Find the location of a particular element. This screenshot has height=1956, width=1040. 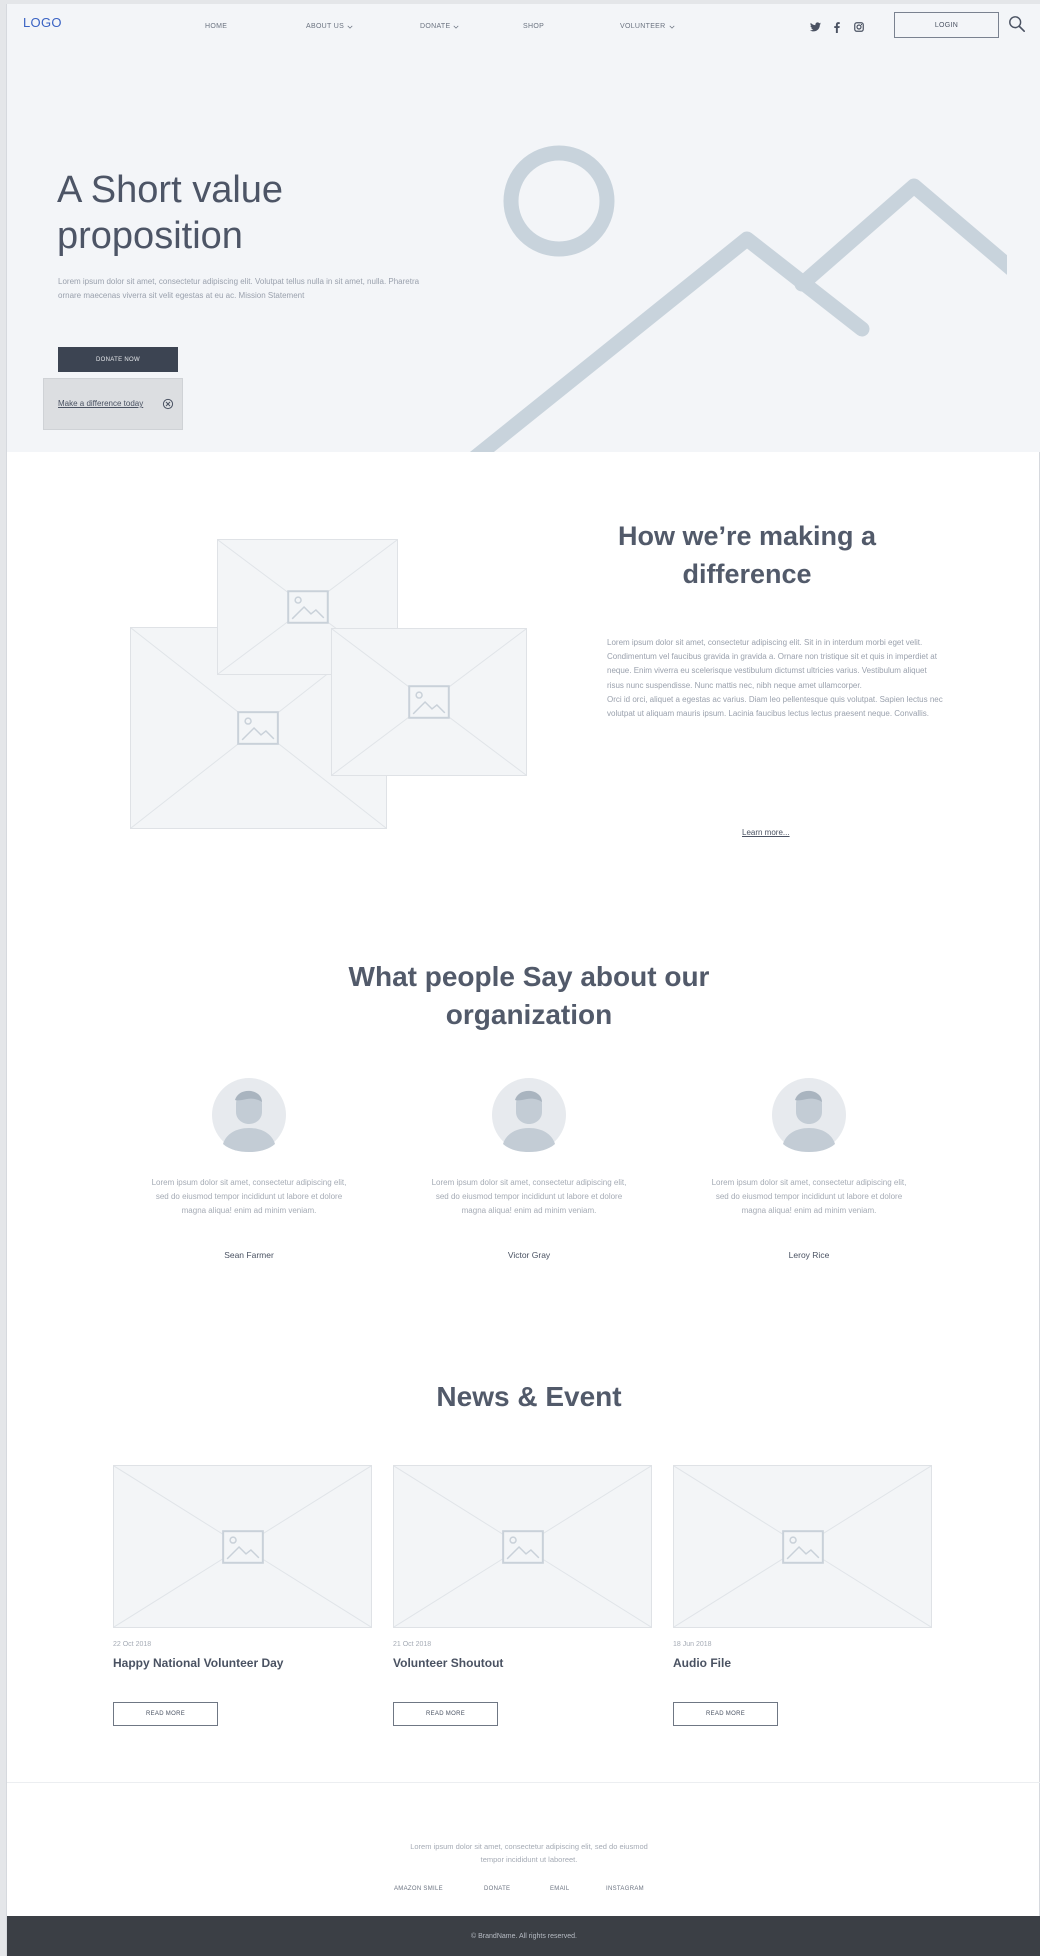

nav-item-volunteer: VOLUNTEER is located at coordinates (647, 26).